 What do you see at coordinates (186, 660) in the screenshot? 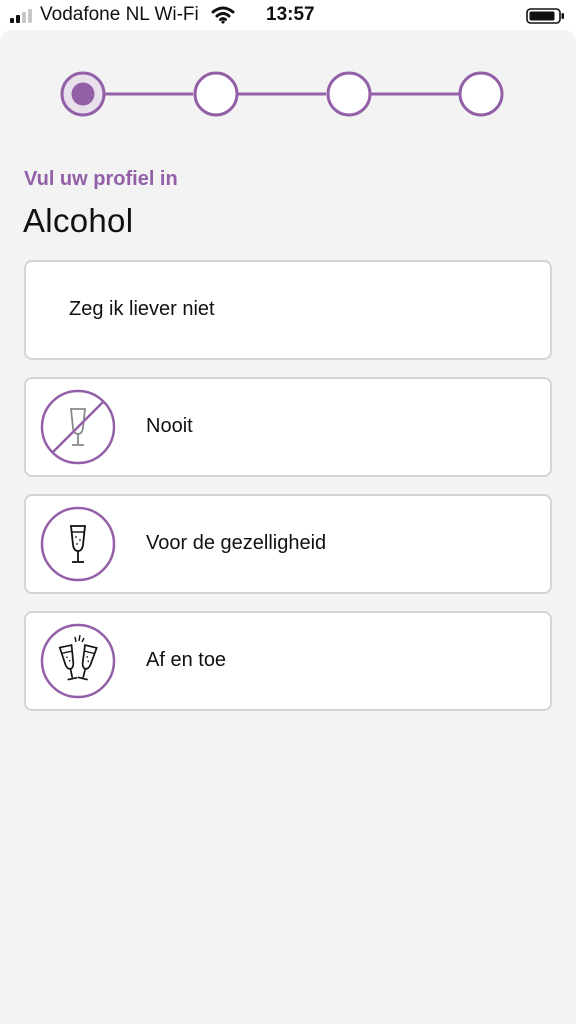
I see `option-label: Af en toe` at bounding box center [186, 660].